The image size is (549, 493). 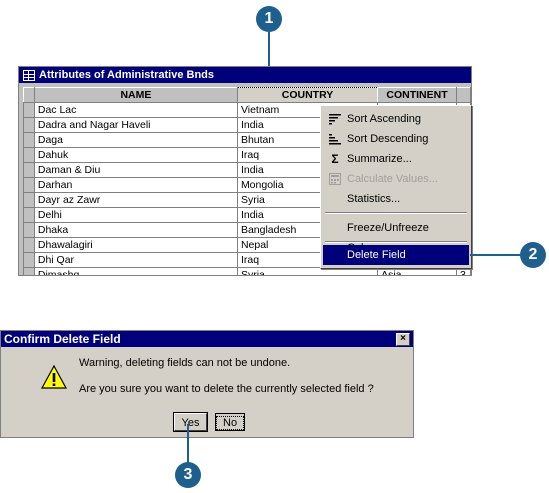 I want to click on cell-name: Daman & Diu, so click(x=135, y=170).